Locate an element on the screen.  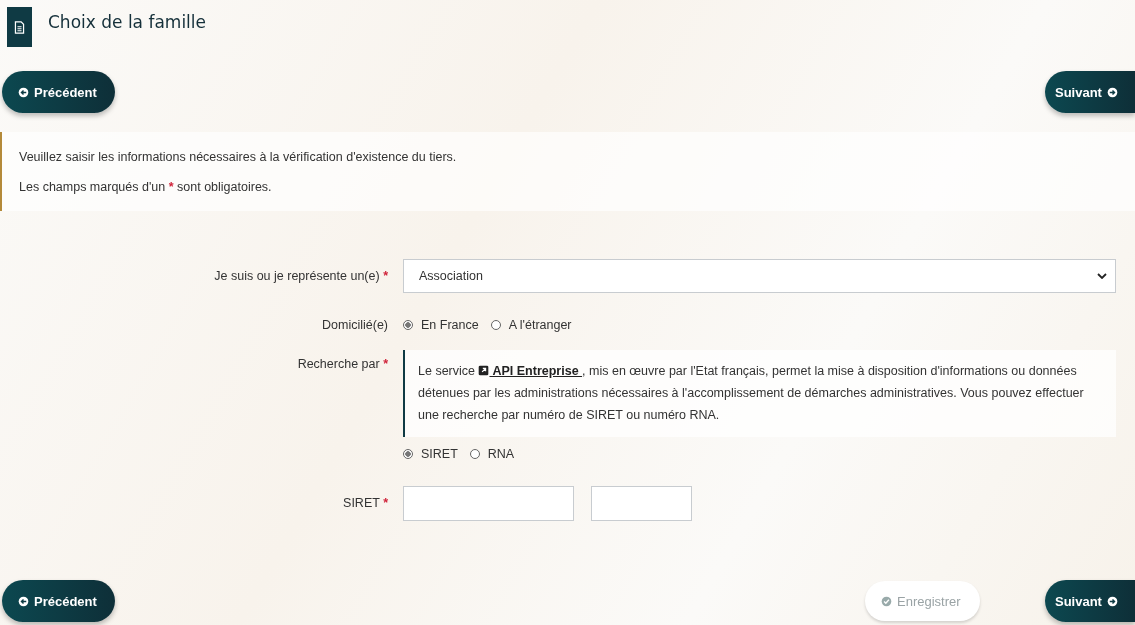
api-link: API Entreprise is located at coordinates (530, 371).